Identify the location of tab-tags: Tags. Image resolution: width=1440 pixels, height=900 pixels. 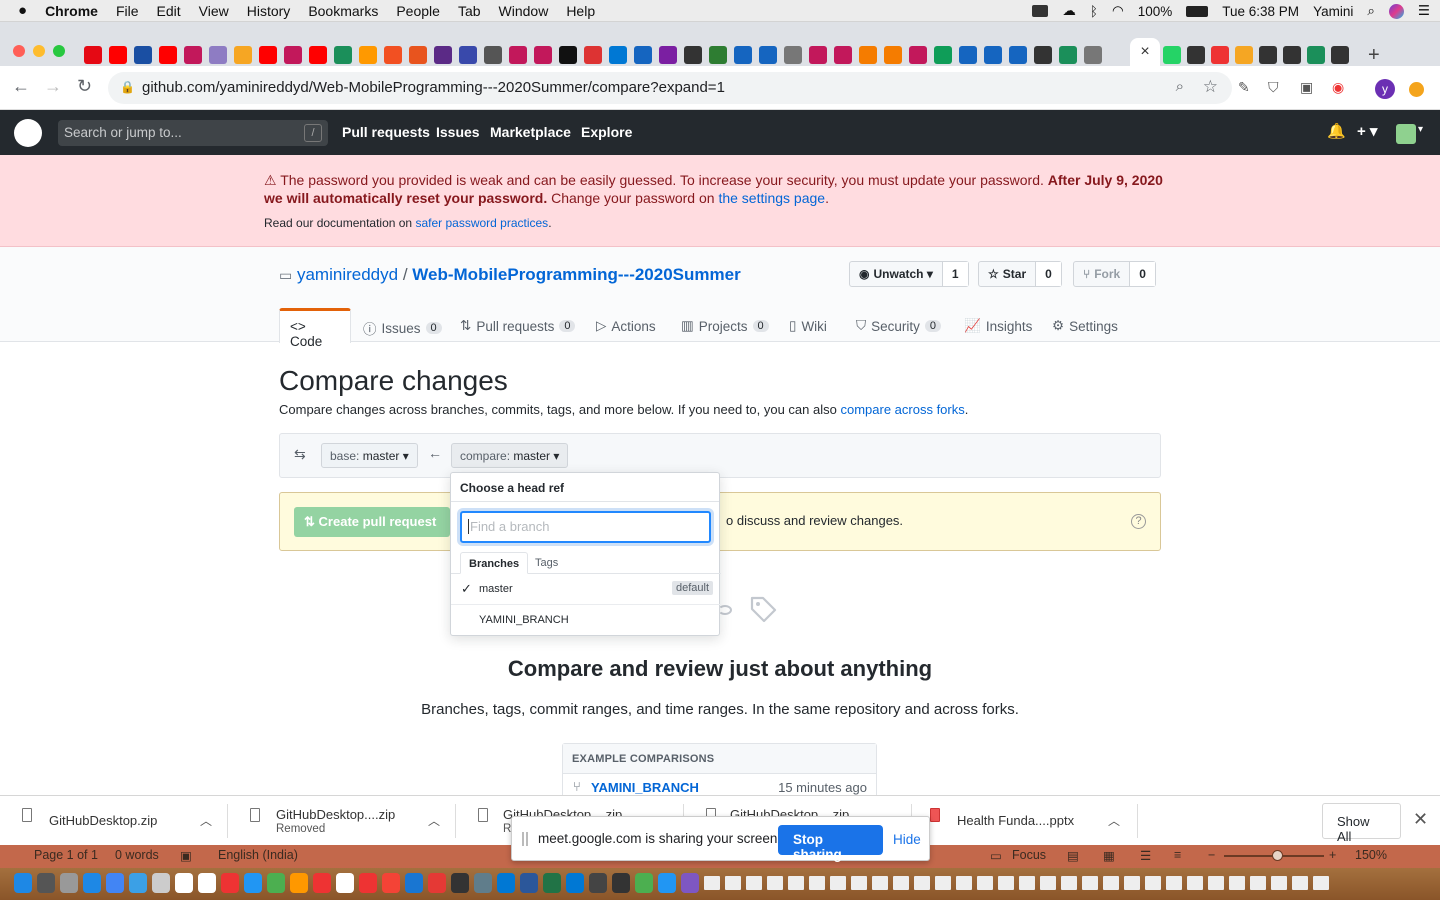
(546, 563).